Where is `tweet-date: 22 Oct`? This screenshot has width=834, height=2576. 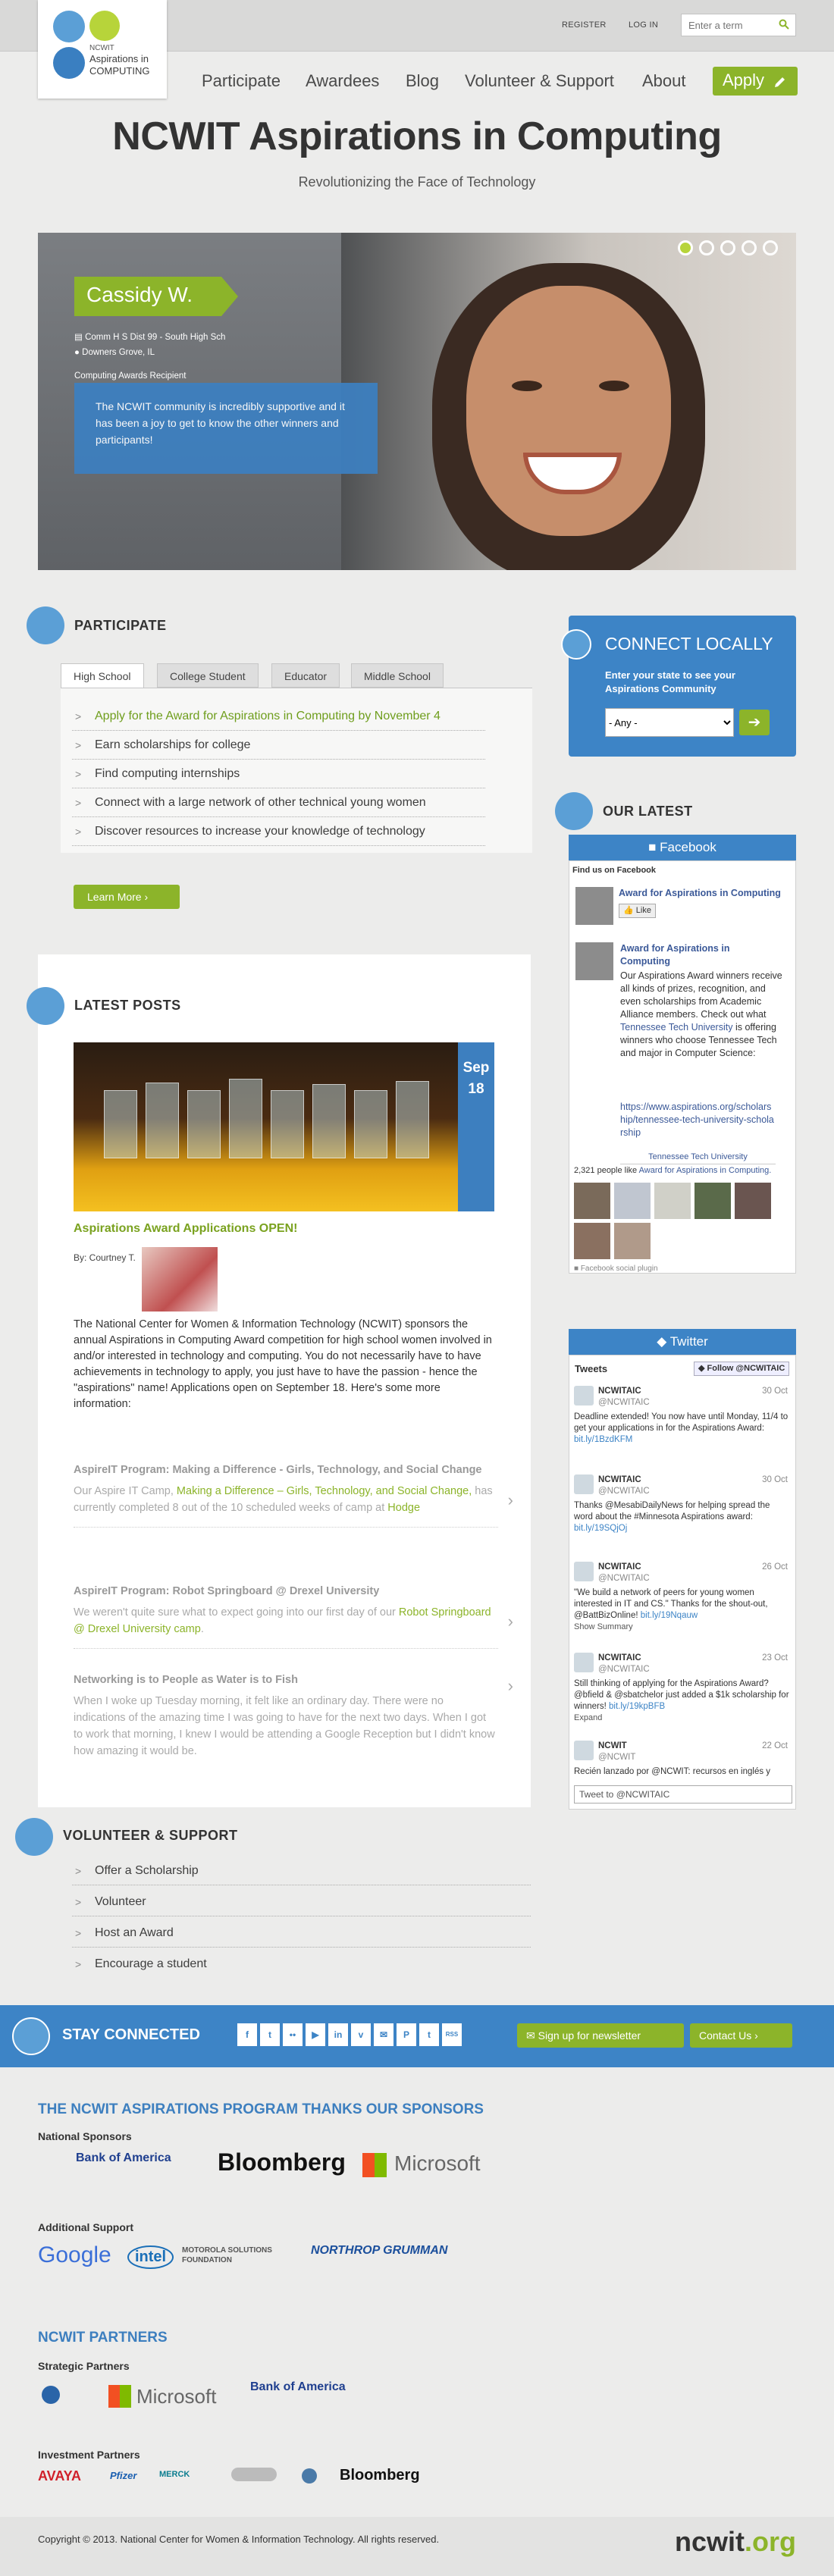
tweet-date: 22 Oct is located at coordinates (775, 1747).